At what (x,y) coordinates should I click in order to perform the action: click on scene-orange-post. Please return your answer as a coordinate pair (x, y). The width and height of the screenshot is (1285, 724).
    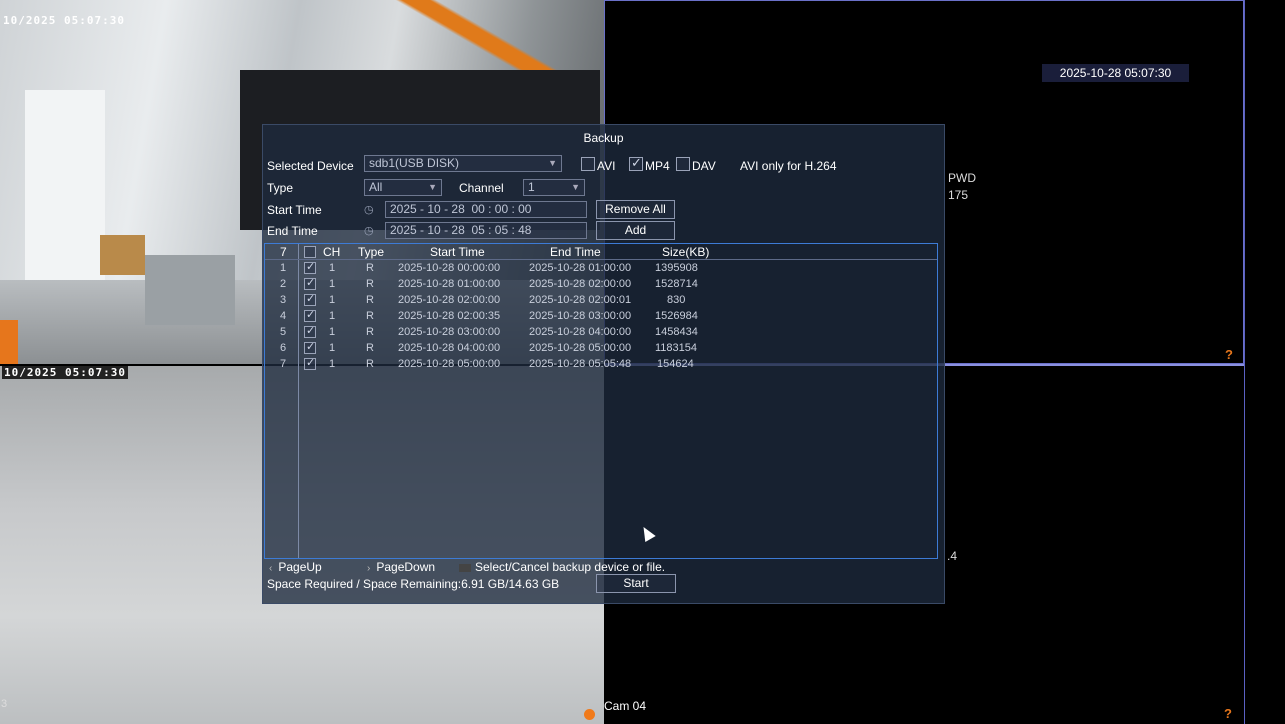
    Looking at the image, I should click on (9, 342).